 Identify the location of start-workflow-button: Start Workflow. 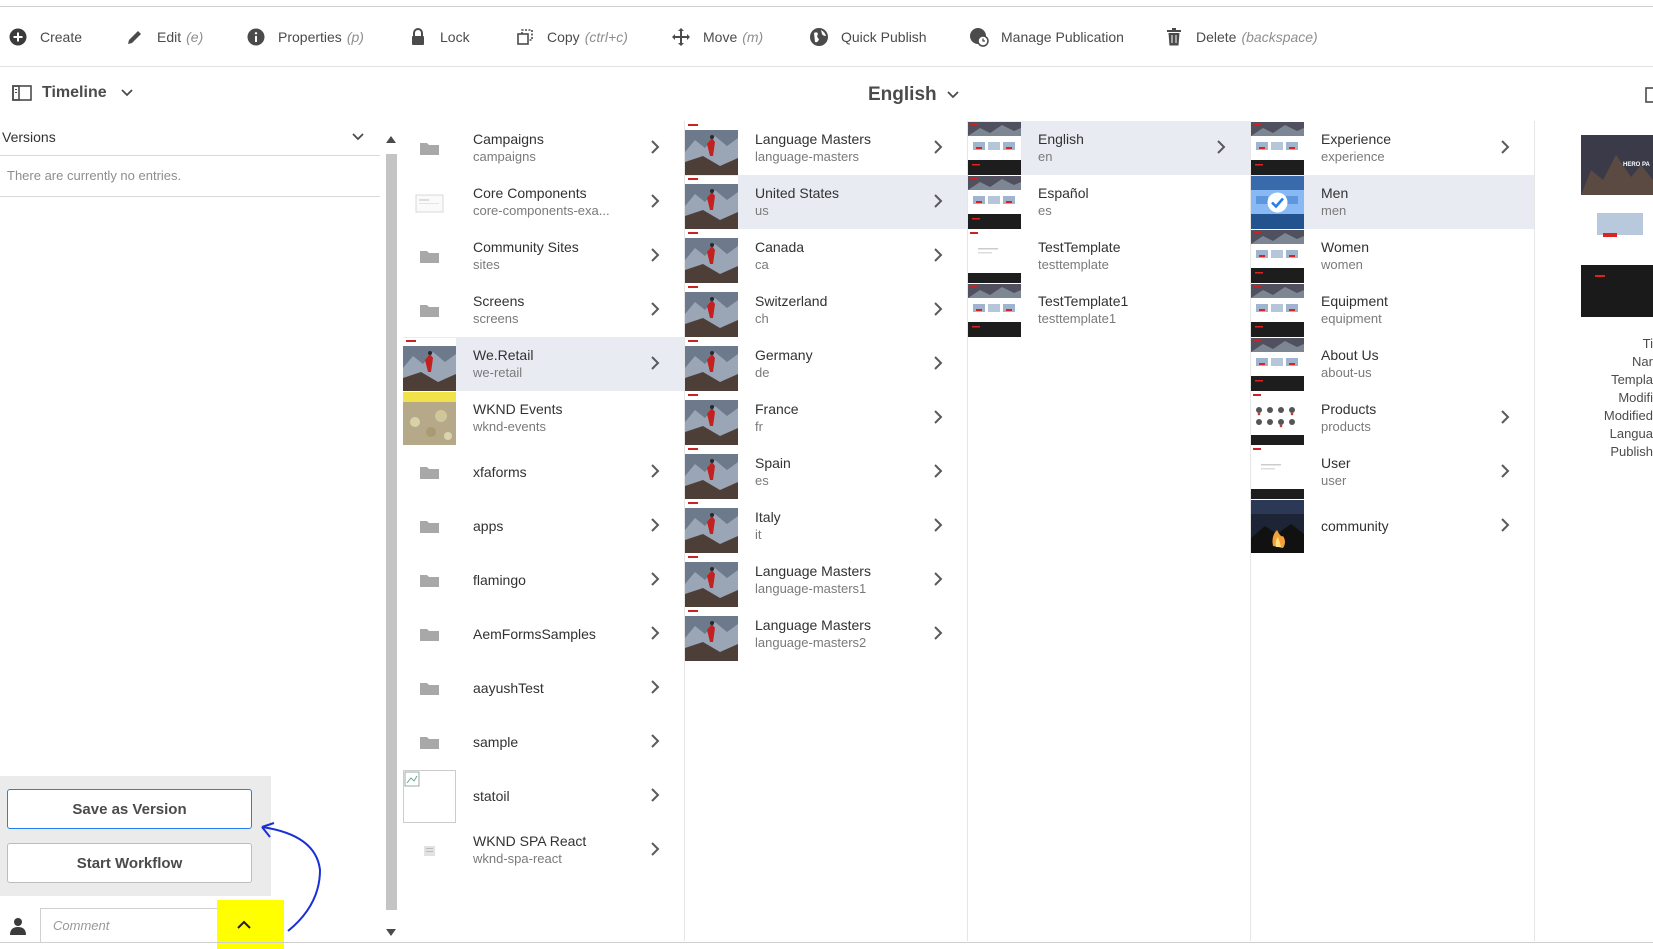
(129, 863).